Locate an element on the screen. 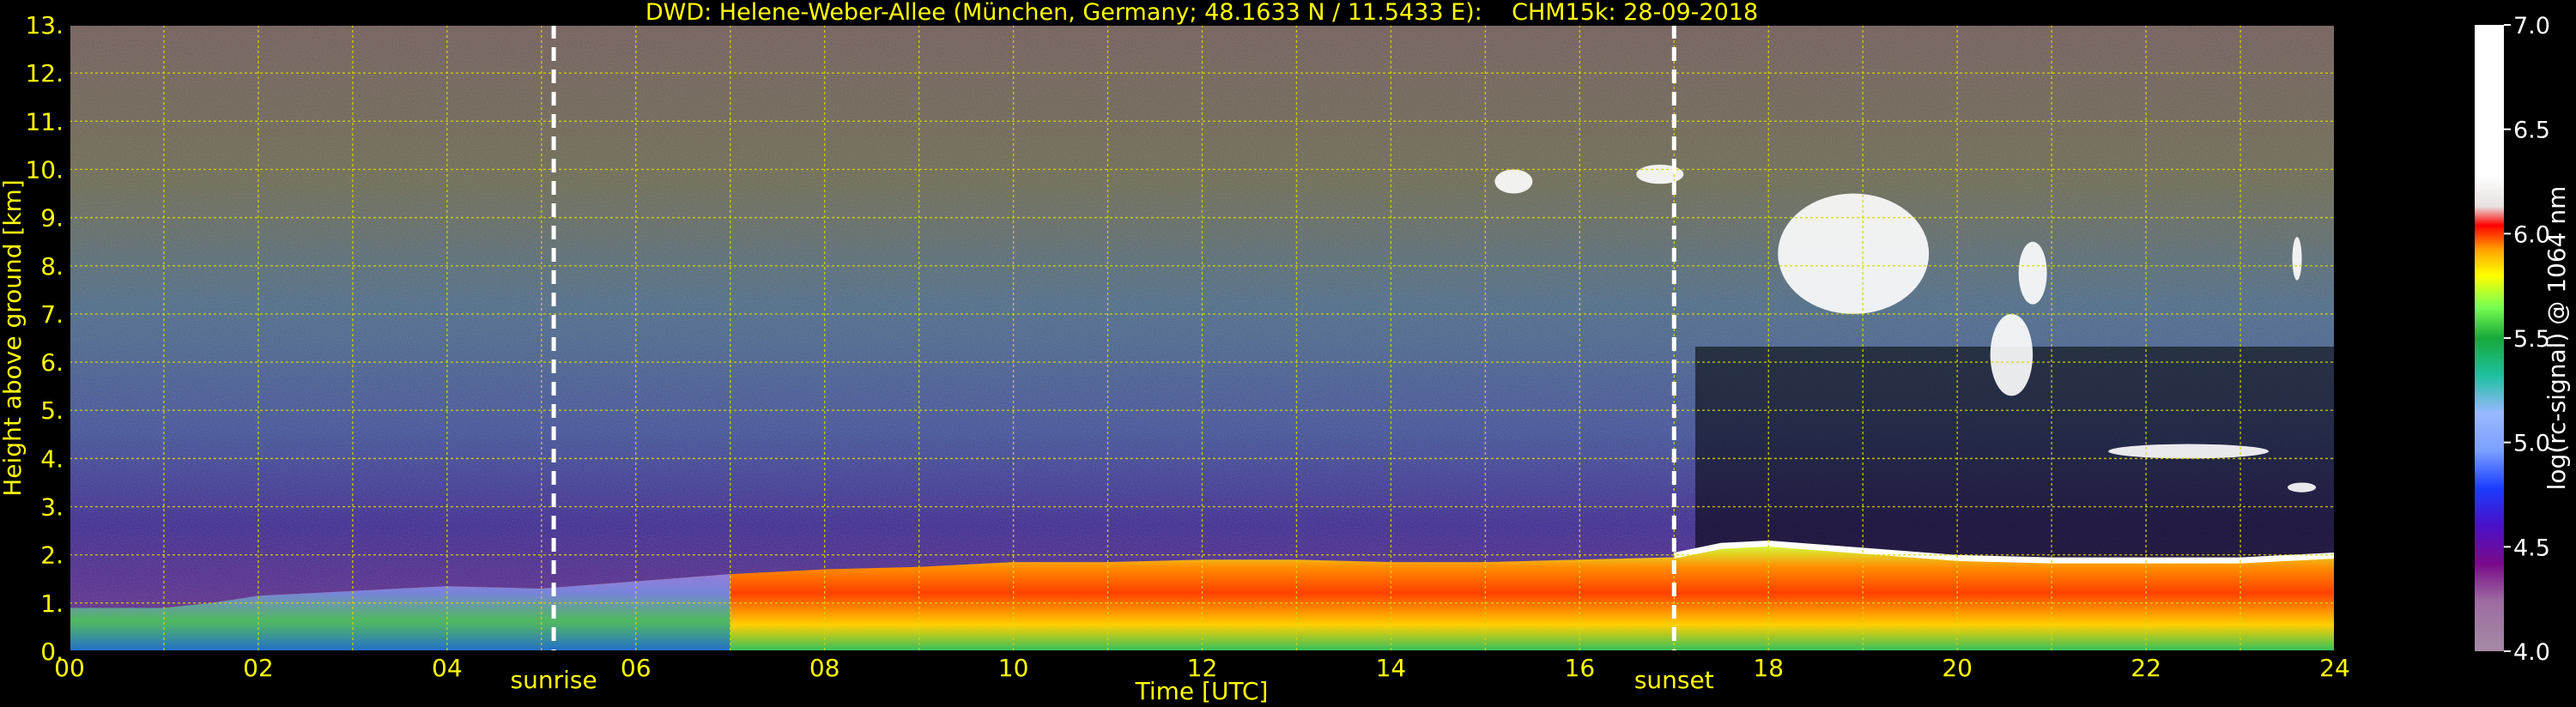 The height and width of the screenshot is (707, 2576). x-tick-label: 16 is located at coordinates (1580, 668).